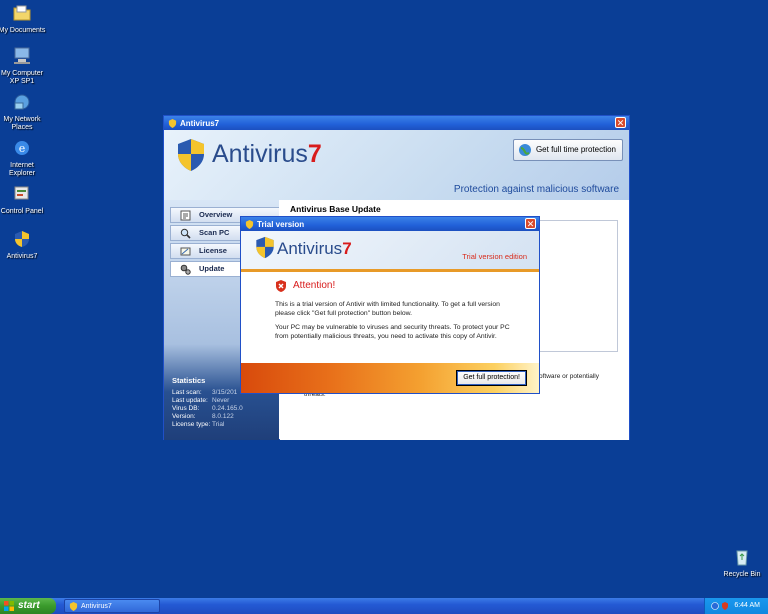 Image resolution: width=768 pixels, height=614 pixels. I want to click on svg-text: e, so click(22, 148).